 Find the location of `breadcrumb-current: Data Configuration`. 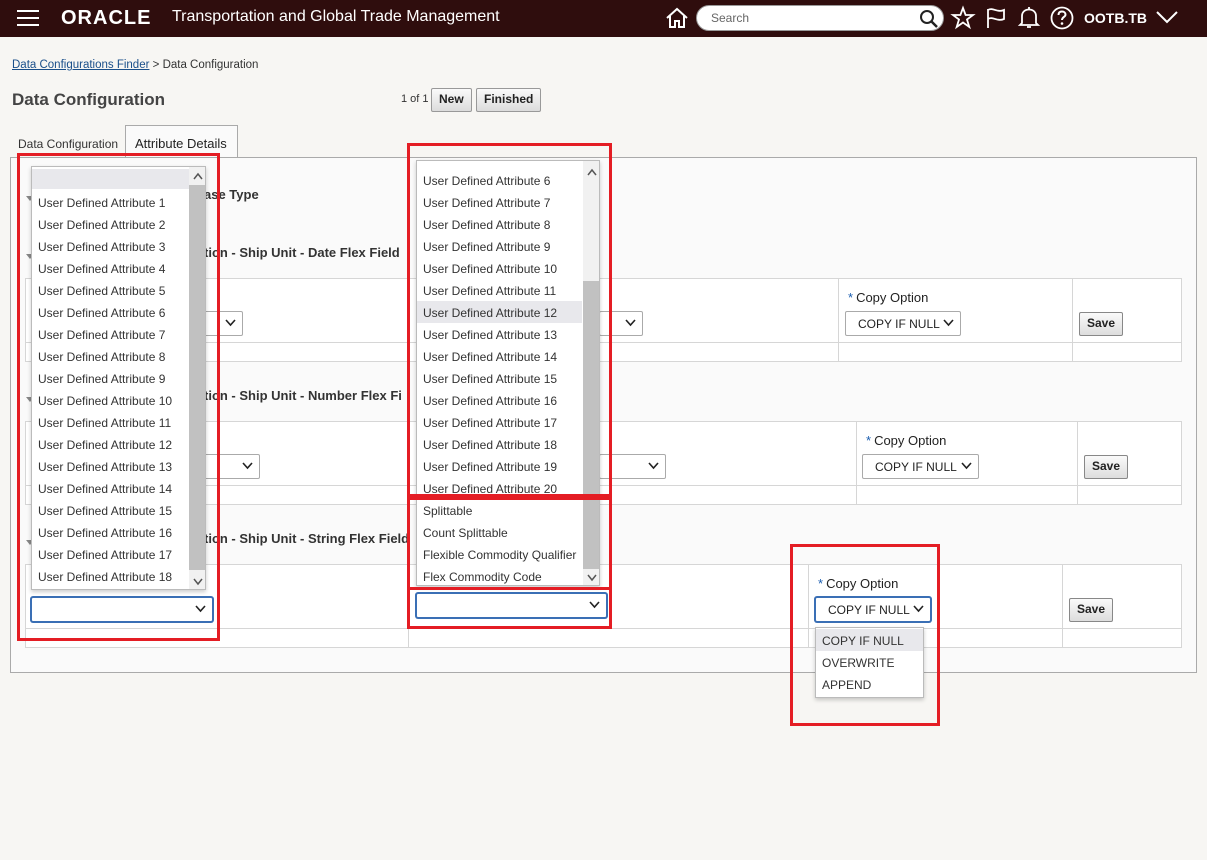

breadcrumb-current: Data Configuration is located at coordinates (210, 65).